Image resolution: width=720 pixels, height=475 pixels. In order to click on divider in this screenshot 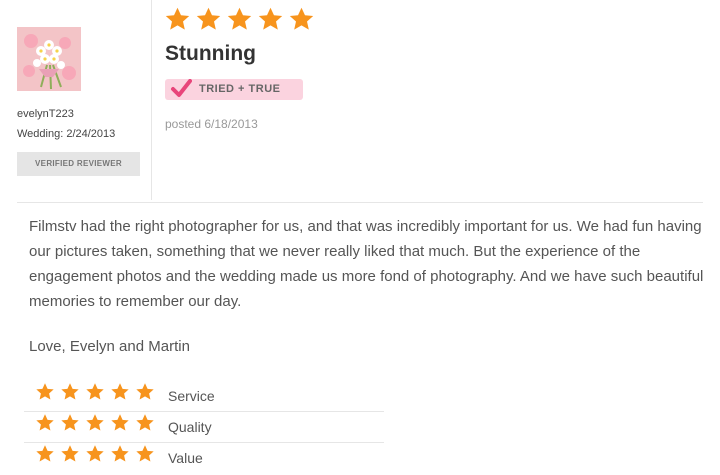, I will do `click(360, 202)`.